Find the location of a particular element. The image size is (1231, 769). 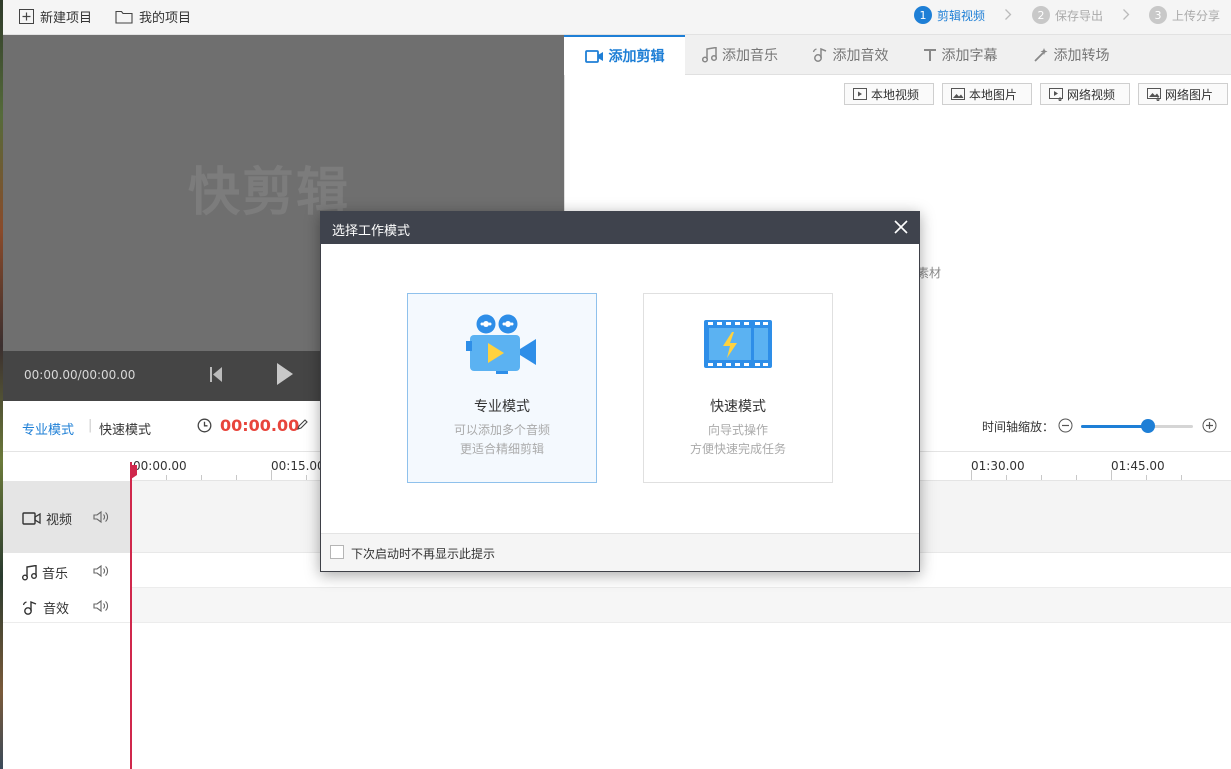

card-description: 更适合精细剪辑 is located at coordinates (501, 449).